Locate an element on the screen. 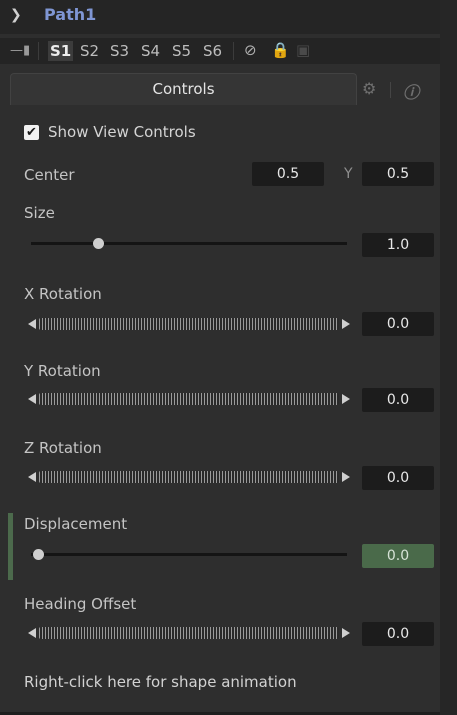 The image size is (457, 715). y-rotation-thumbwheel is located at coordinates (189, 399).